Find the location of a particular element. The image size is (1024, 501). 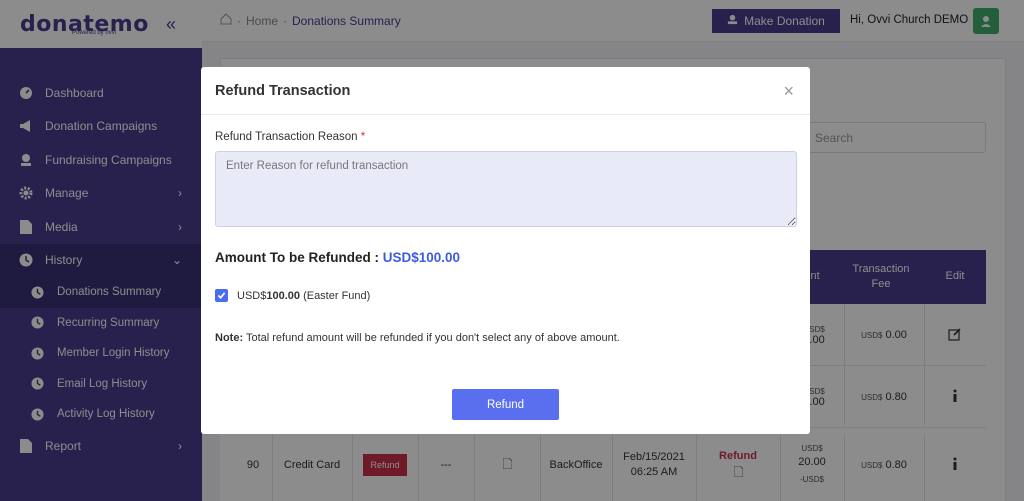

reason-field-label: Refund Transaction Reason * is located at coordinates (290, 137).